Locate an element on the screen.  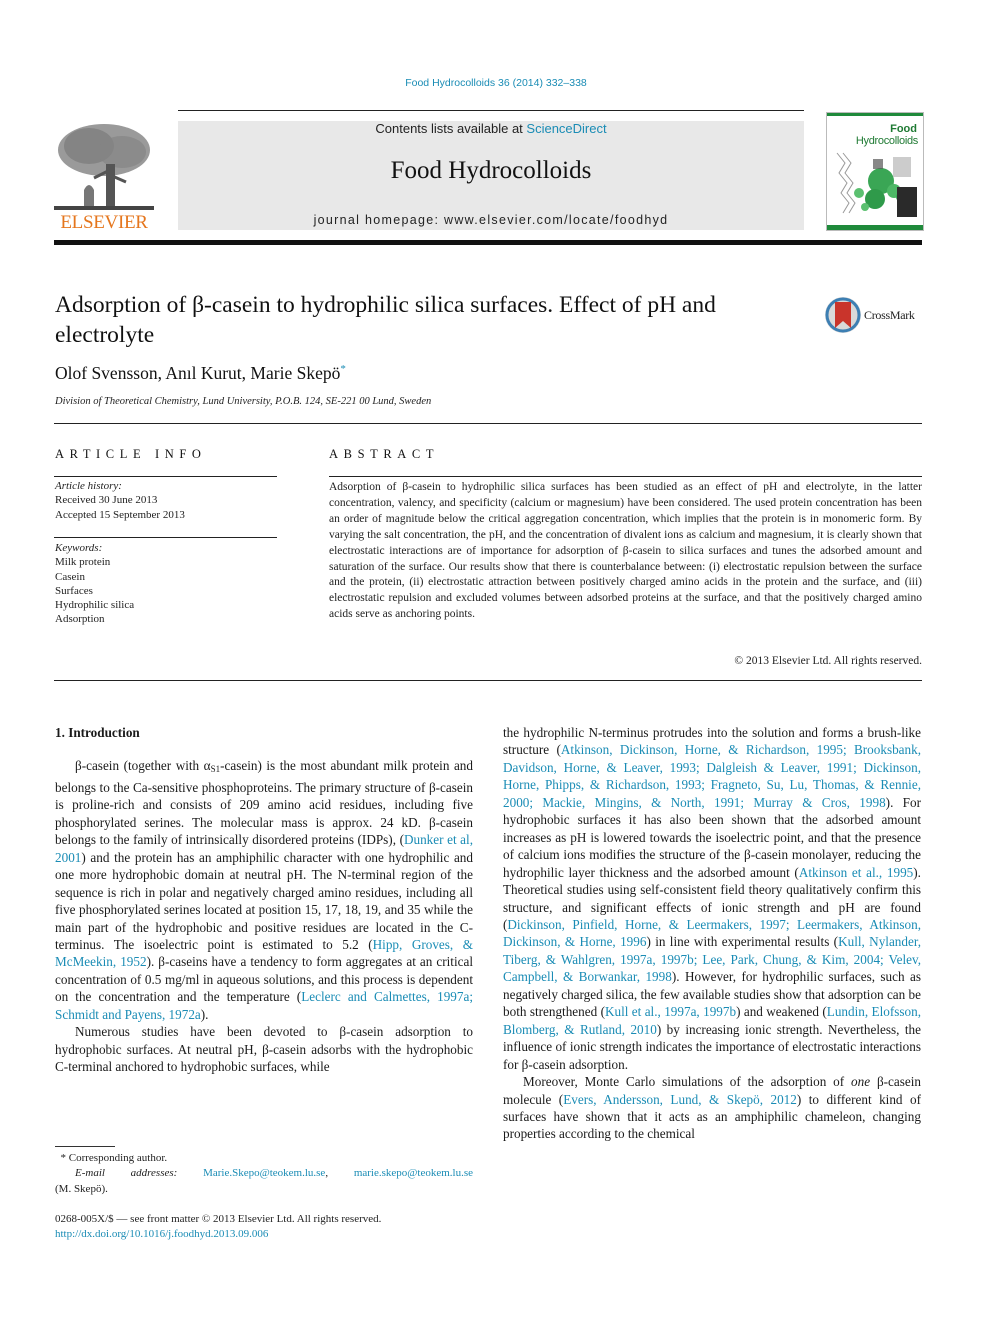
text-span: ) in line with experimental results ( is located at coordinates (742, 942).